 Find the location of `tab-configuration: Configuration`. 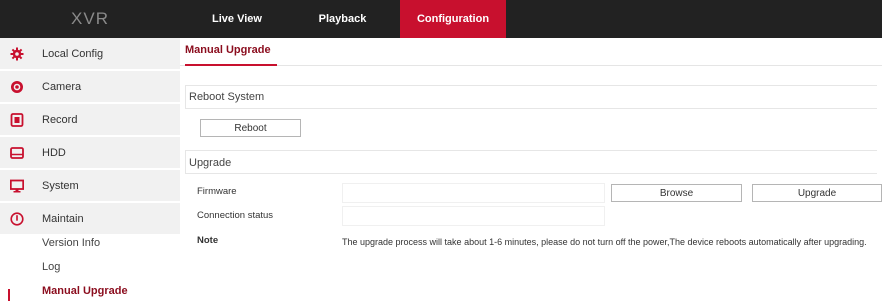

tab-configuration: Configuration is located at coordinates (453, 19).